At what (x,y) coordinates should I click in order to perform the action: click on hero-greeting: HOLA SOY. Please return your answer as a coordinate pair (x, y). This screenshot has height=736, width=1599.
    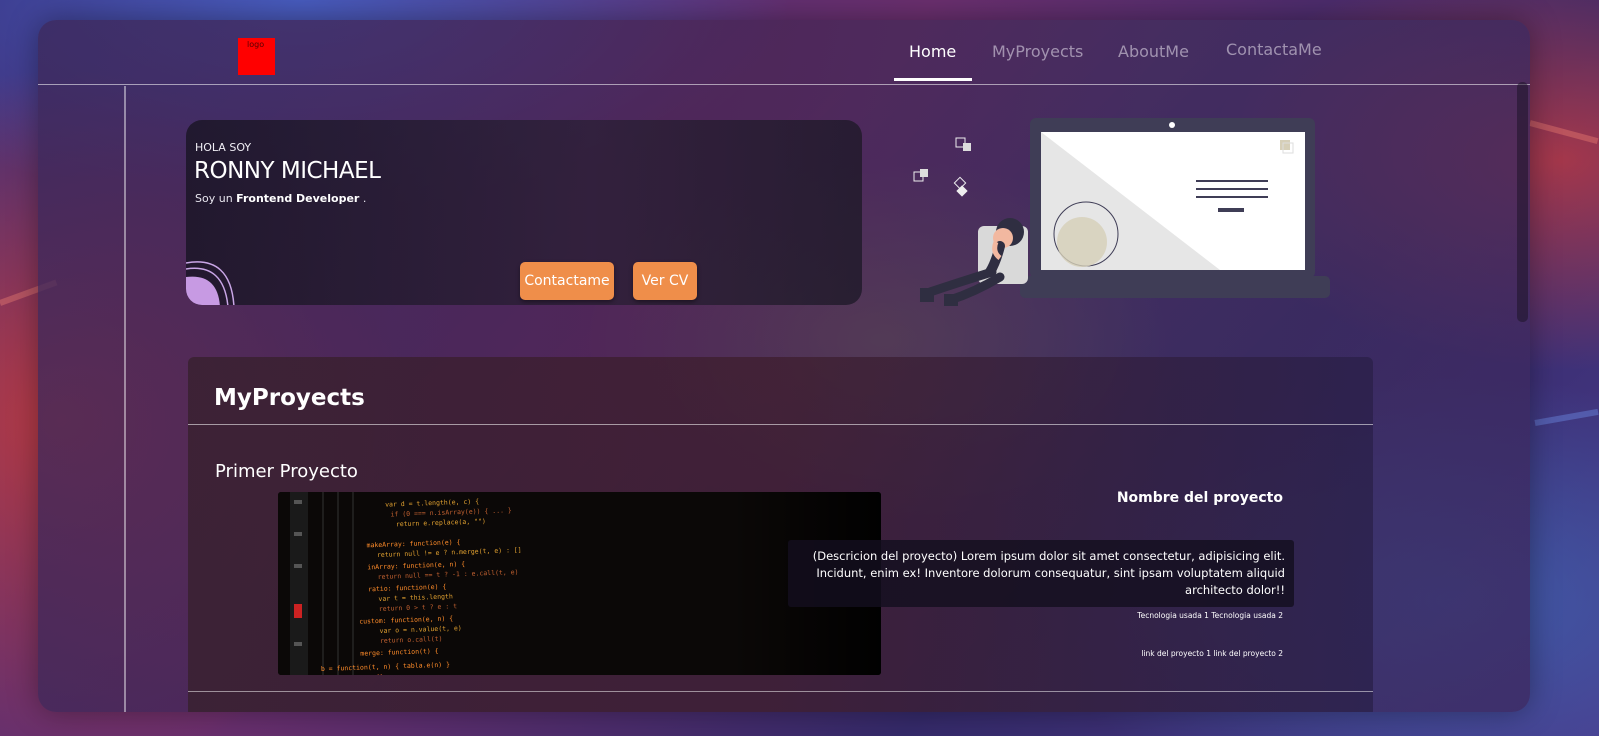
    Looking at the image, I should click on (223, 147).